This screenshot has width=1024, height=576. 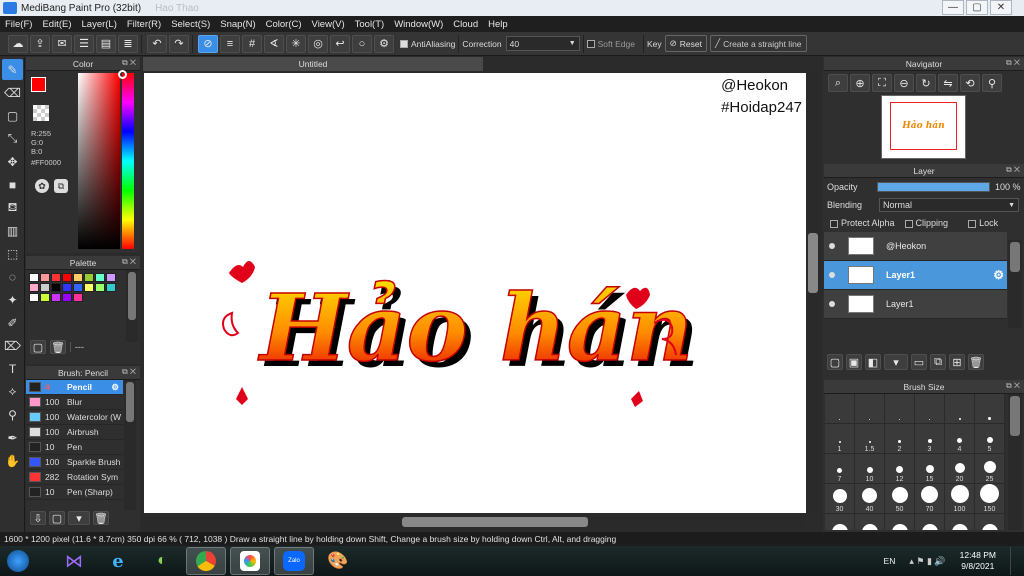 I want to click on brush-size-cell: 30, so click(x=840, y=499).